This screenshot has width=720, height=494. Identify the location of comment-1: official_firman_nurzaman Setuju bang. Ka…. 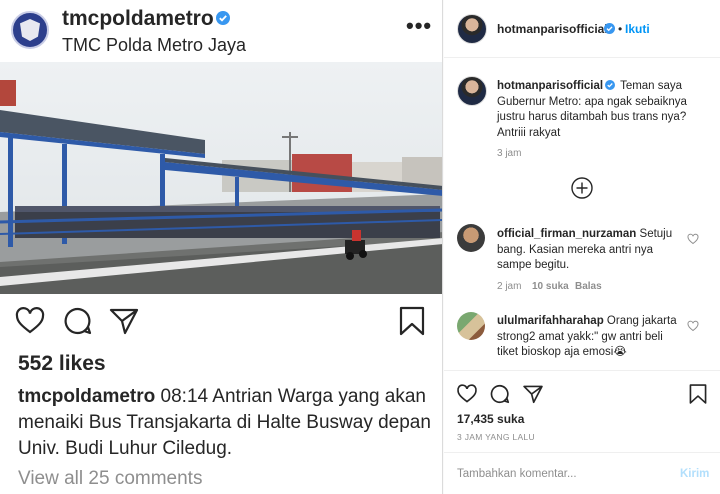
(588, 250).